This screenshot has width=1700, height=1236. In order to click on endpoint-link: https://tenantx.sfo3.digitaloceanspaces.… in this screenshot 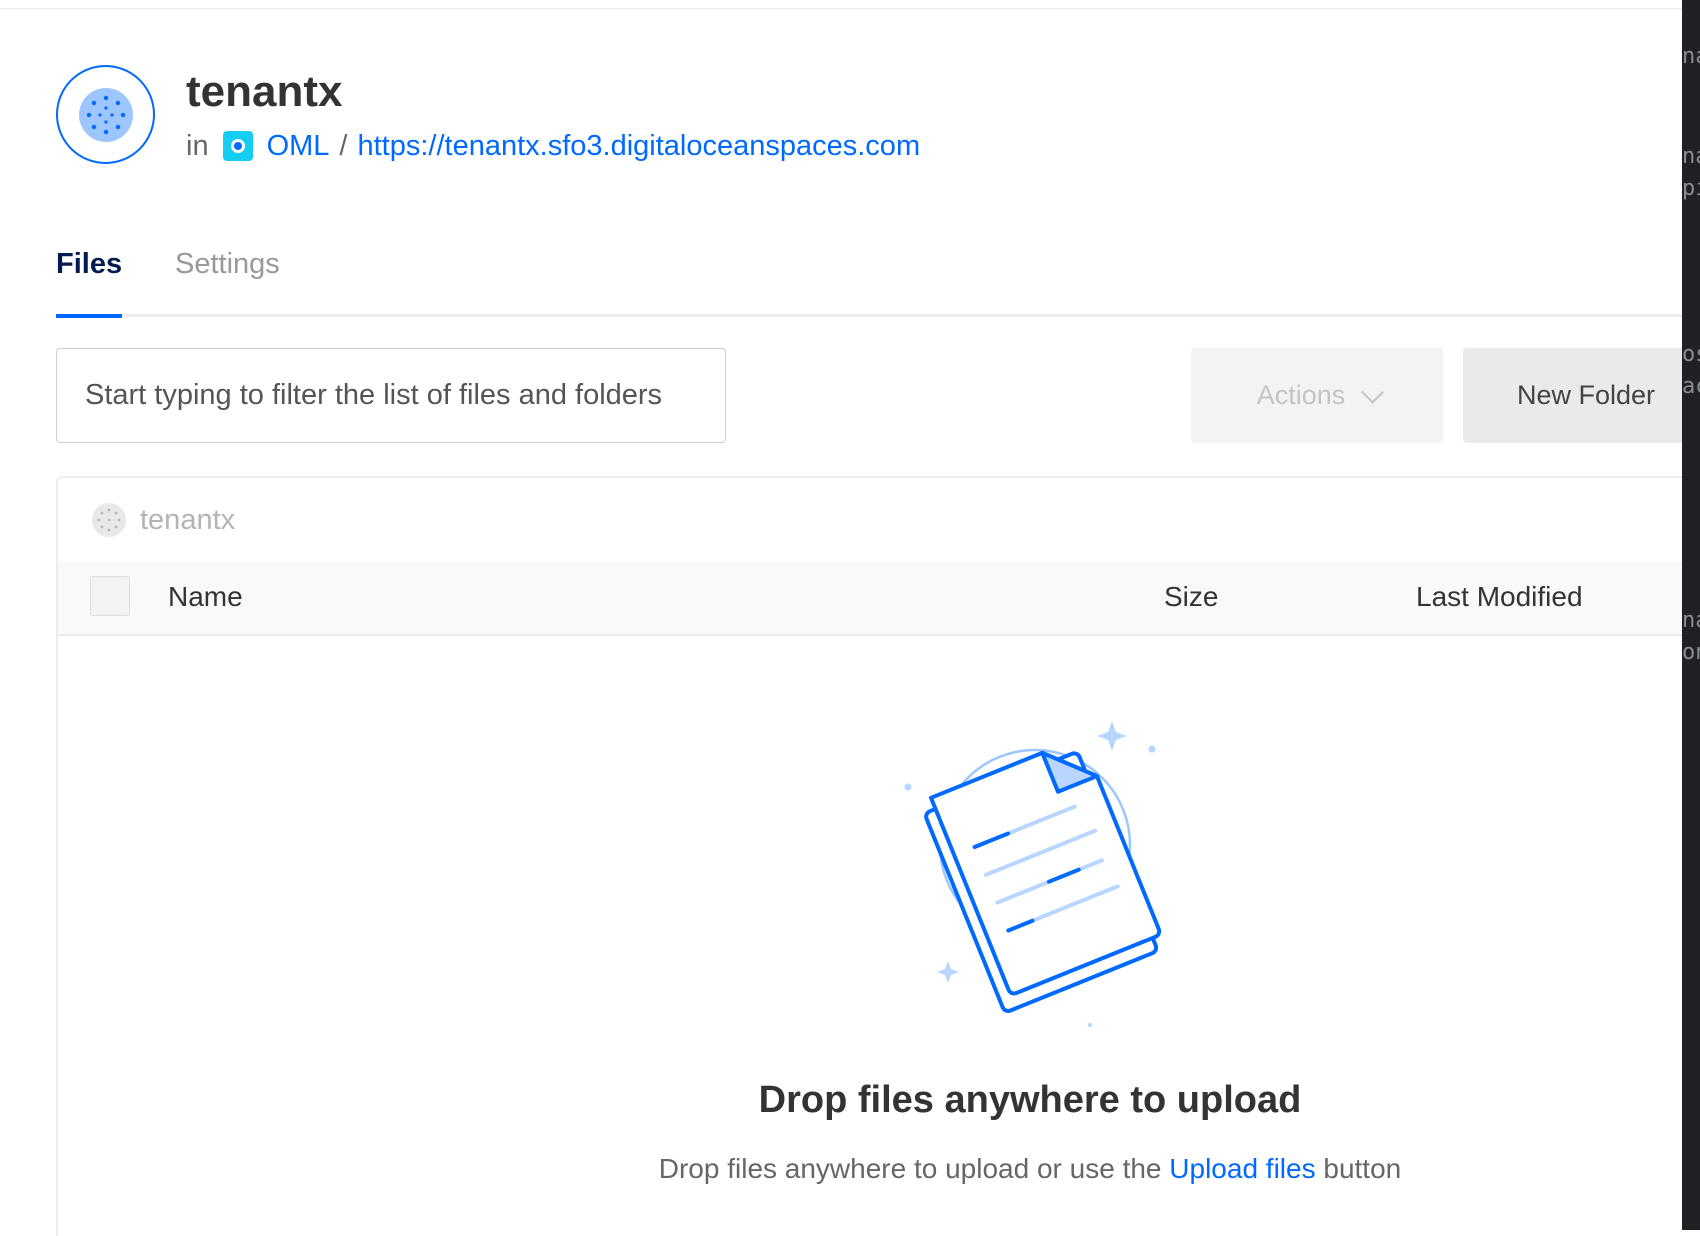, I will do `click(638, 146)`.